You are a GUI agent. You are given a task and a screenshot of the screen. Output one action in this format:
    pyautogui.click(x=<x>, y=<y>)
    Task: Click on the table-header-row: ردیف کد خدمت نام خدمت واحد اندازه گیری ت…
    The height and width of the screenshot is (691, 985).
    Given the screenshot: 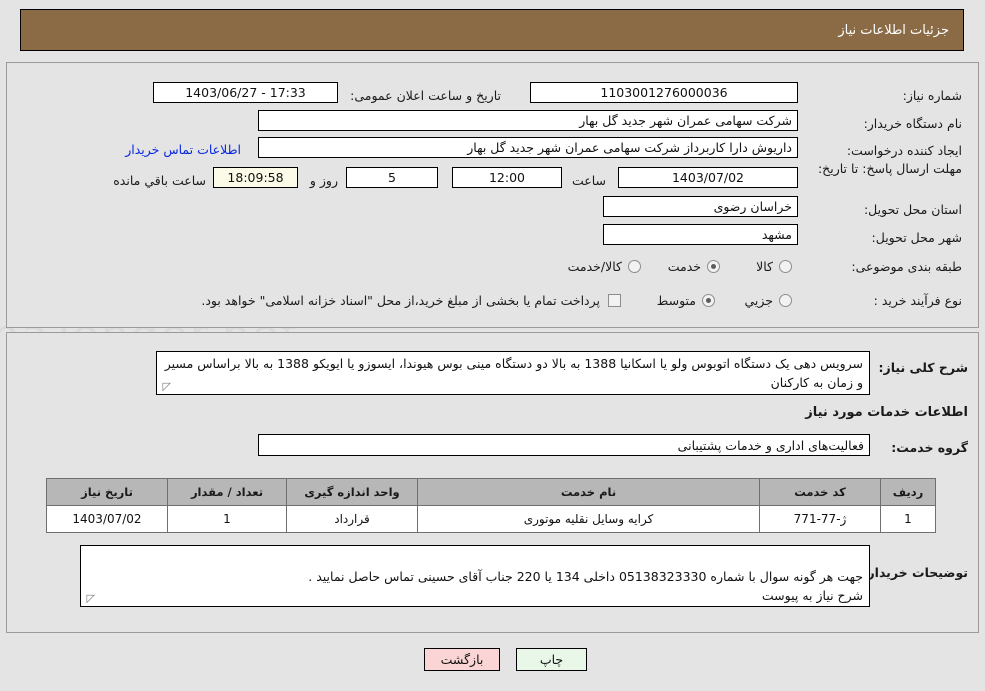 What is the action you would take?
    pyautogui.click(x=491, y=492)
    